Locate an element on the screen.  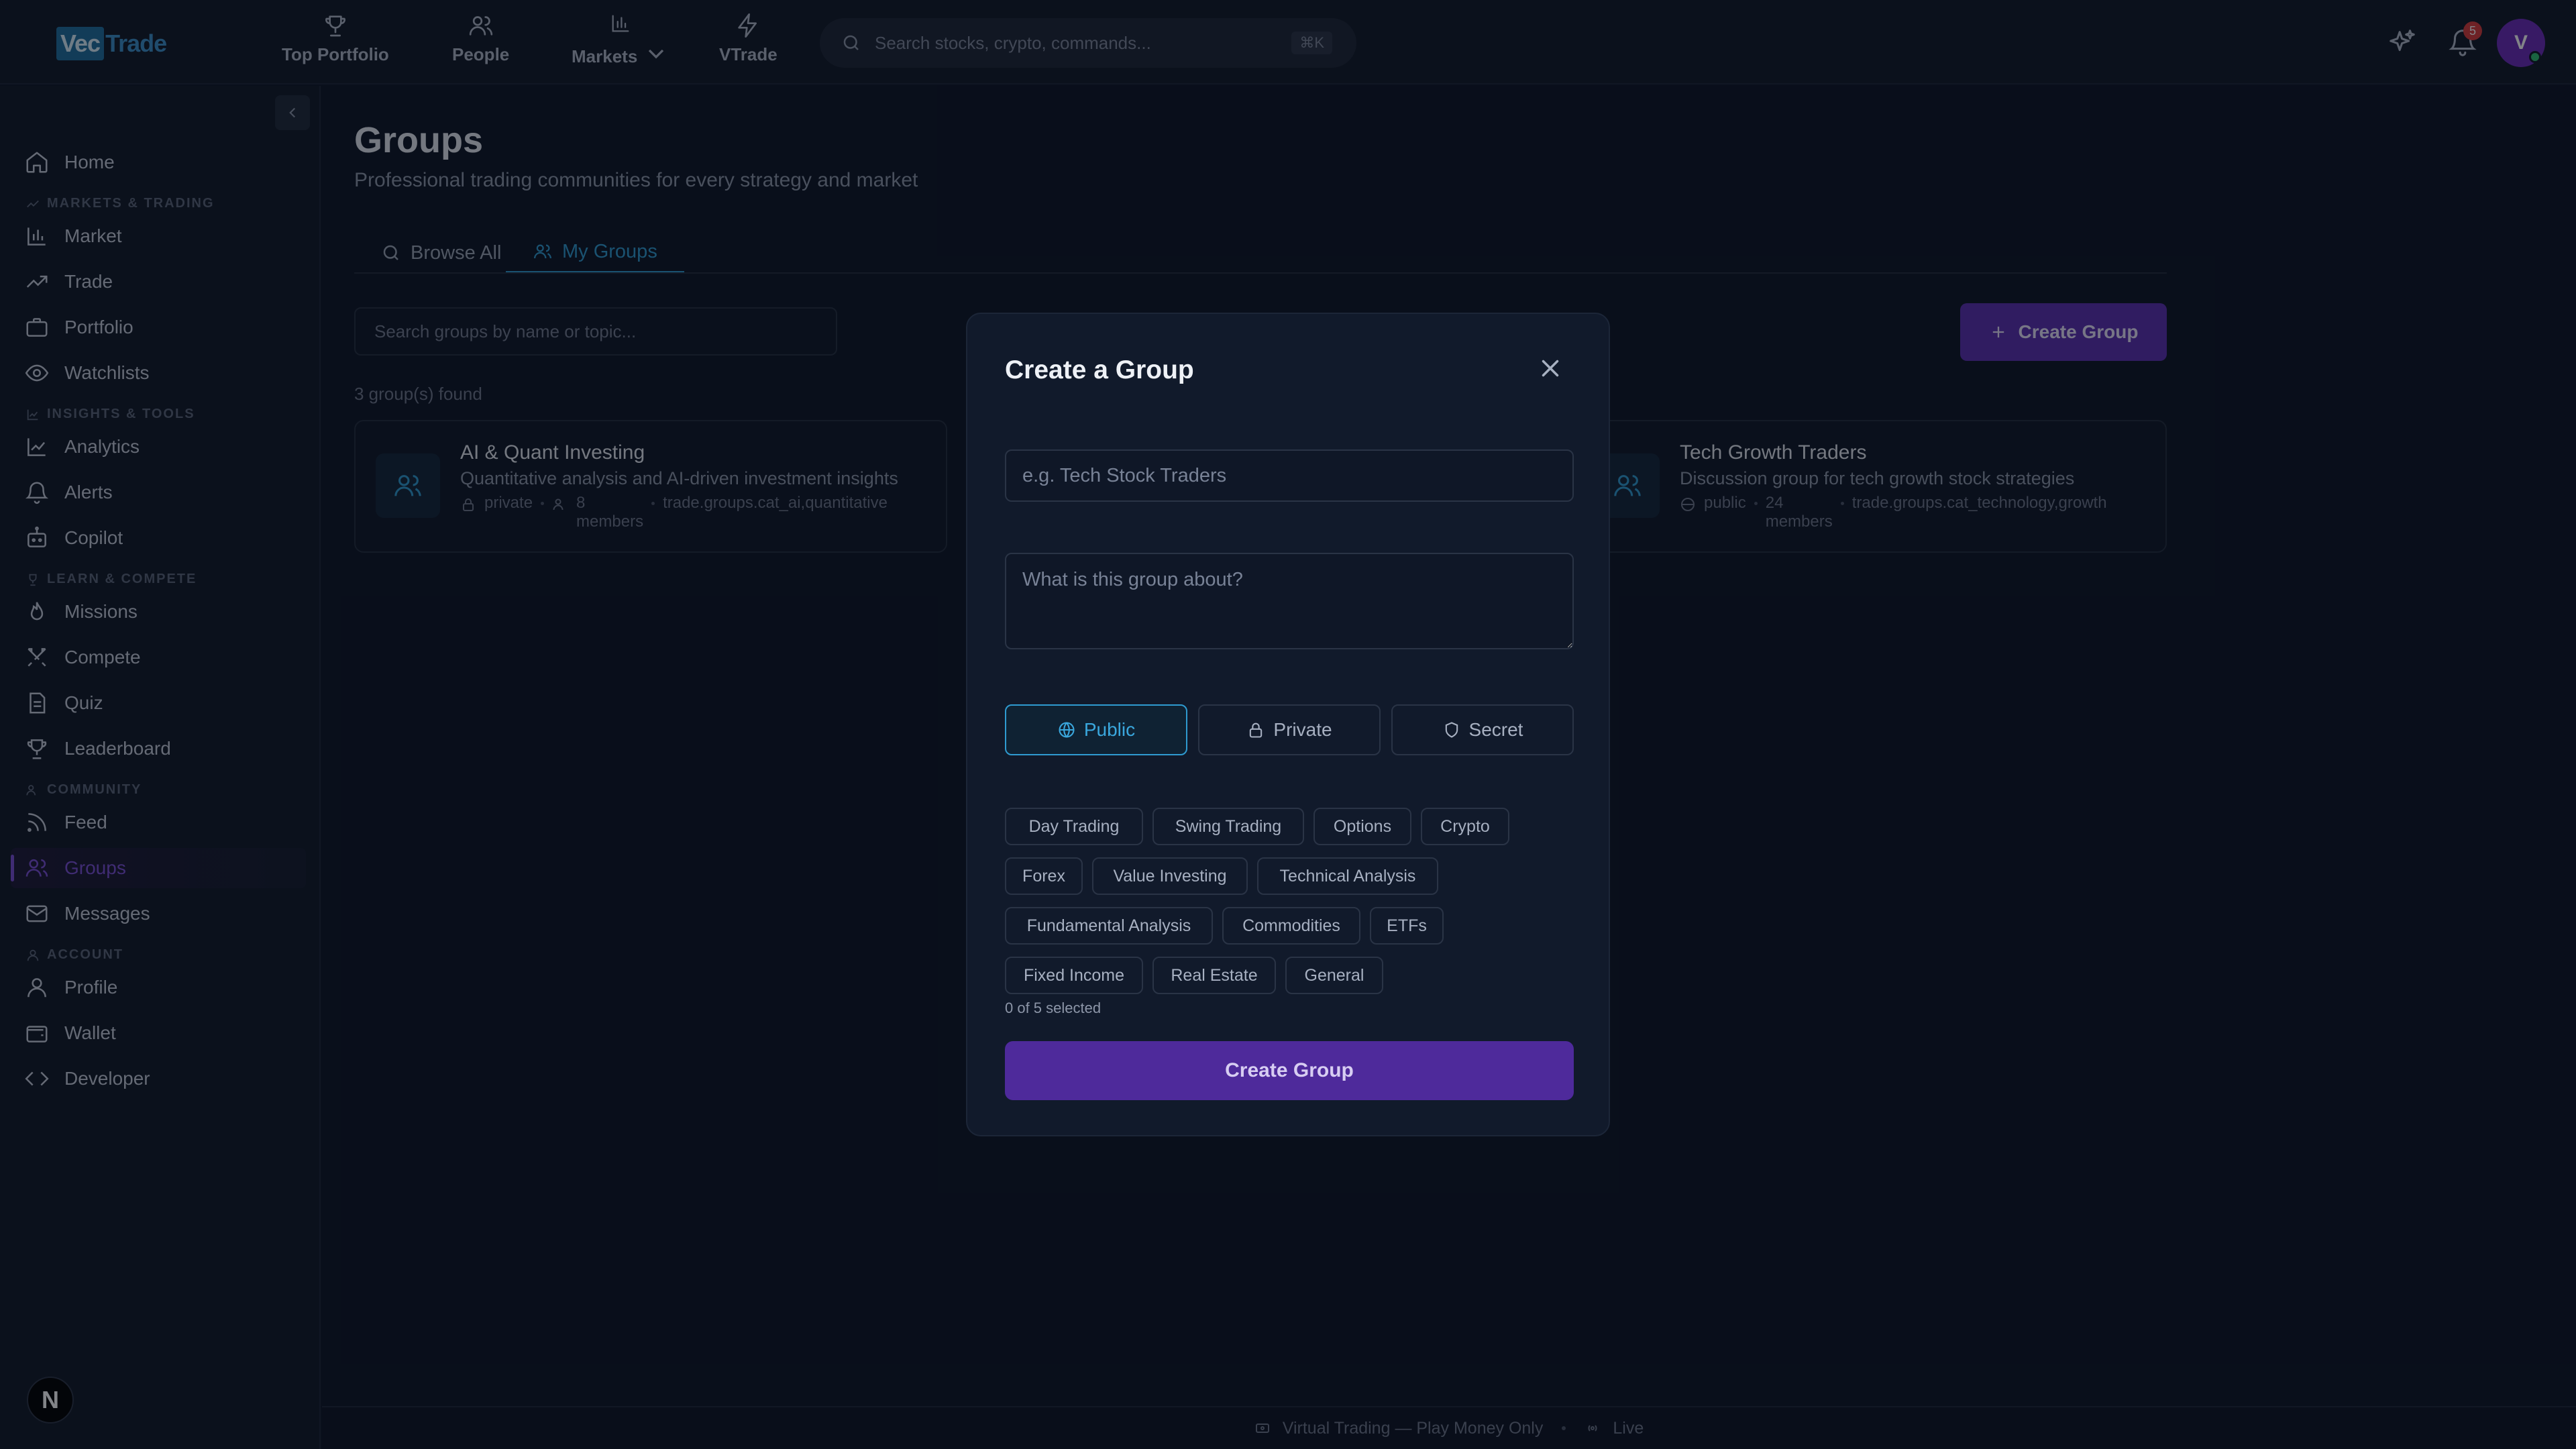
tag-fixed-income: Fixed Income is located at coordinates (1074, 975).